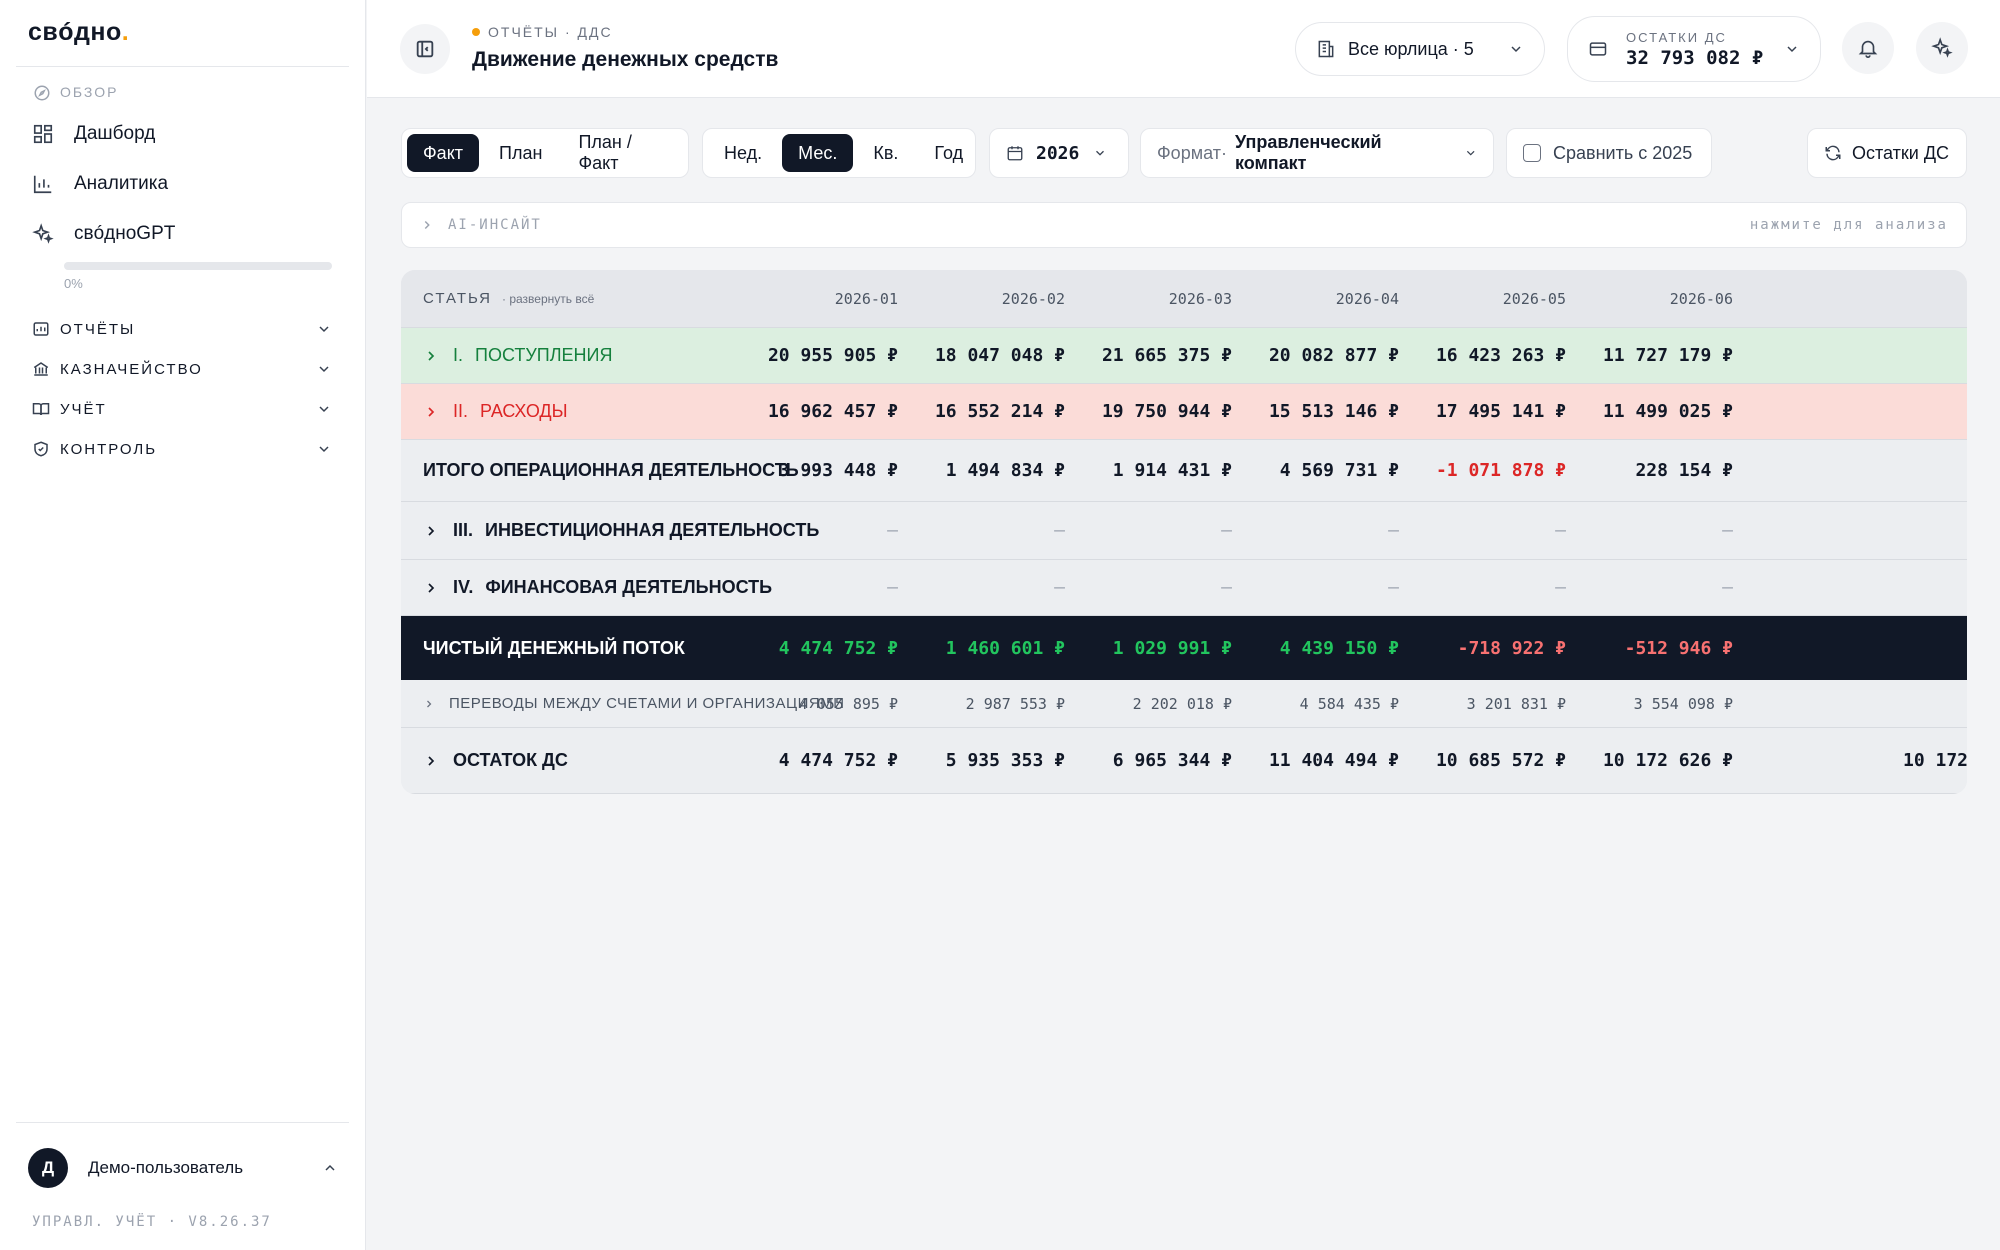 This screenshot has width=2000, height=1250. Describe the element at coordinates (93, 134) in the screenshot. I see `sidebar-item-dashboard: Дашборд` at that location.